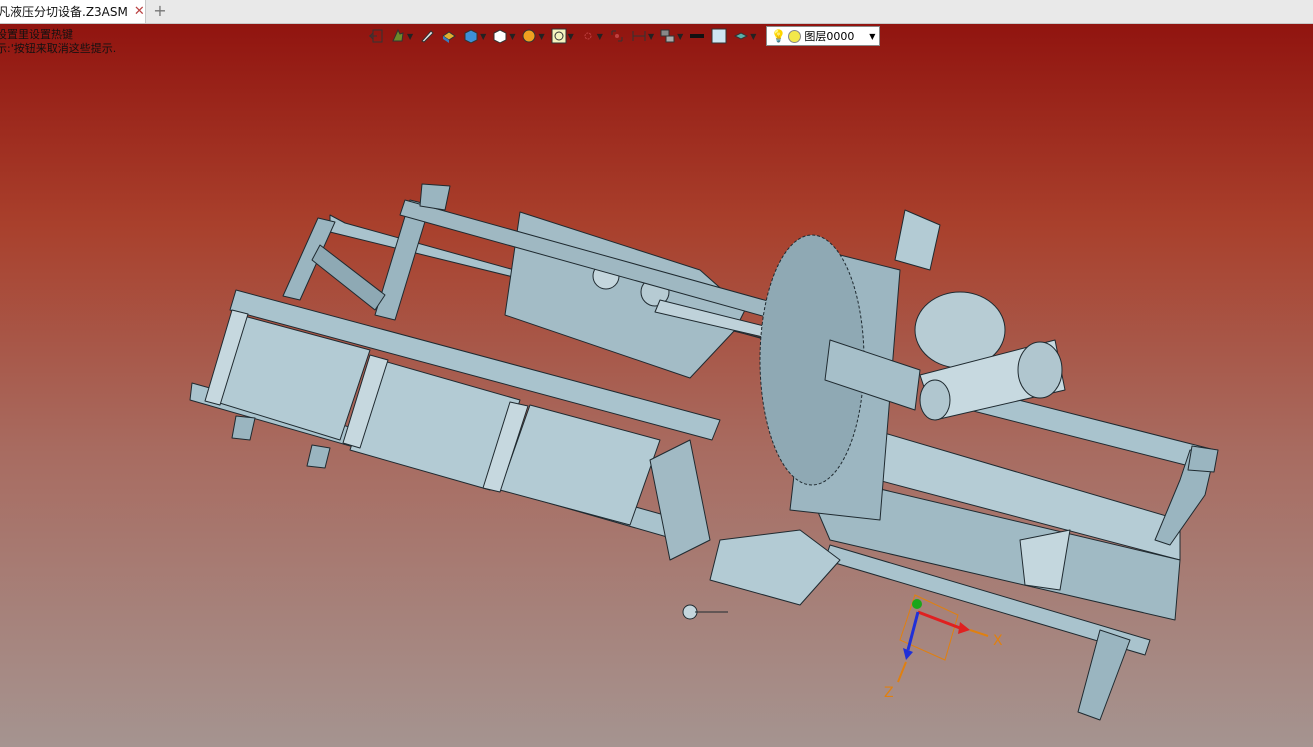  What do you see at coordinates (471, 36) in the screenshot?
I see `box-icon` at bounding box center [471, 36].